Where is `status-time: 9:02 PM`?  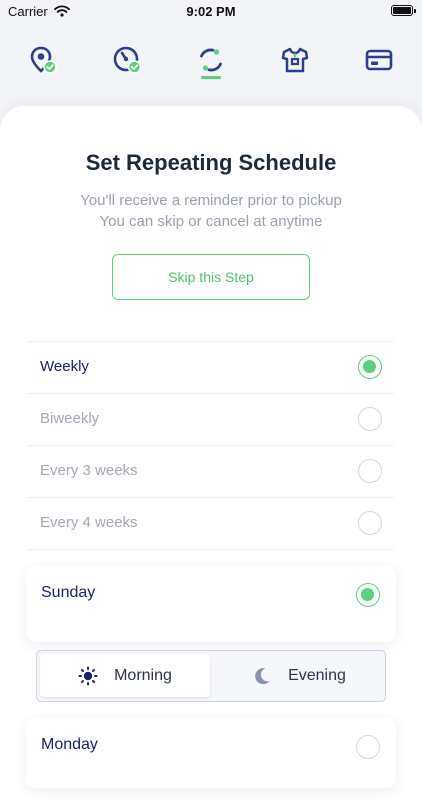 status-time: 9:02 PM is located at coordinates (211, 11).